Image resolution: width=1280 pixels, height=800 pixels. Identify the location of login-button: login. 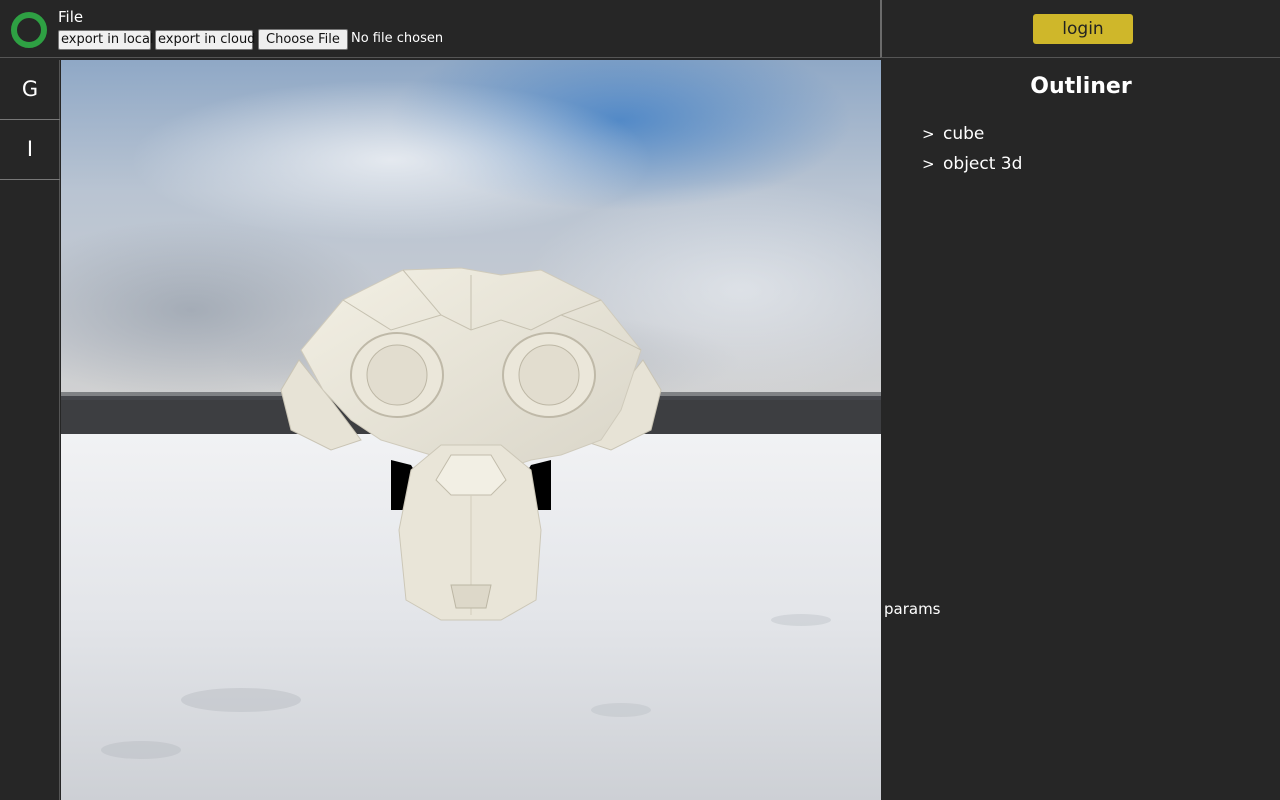
(1083, 29).